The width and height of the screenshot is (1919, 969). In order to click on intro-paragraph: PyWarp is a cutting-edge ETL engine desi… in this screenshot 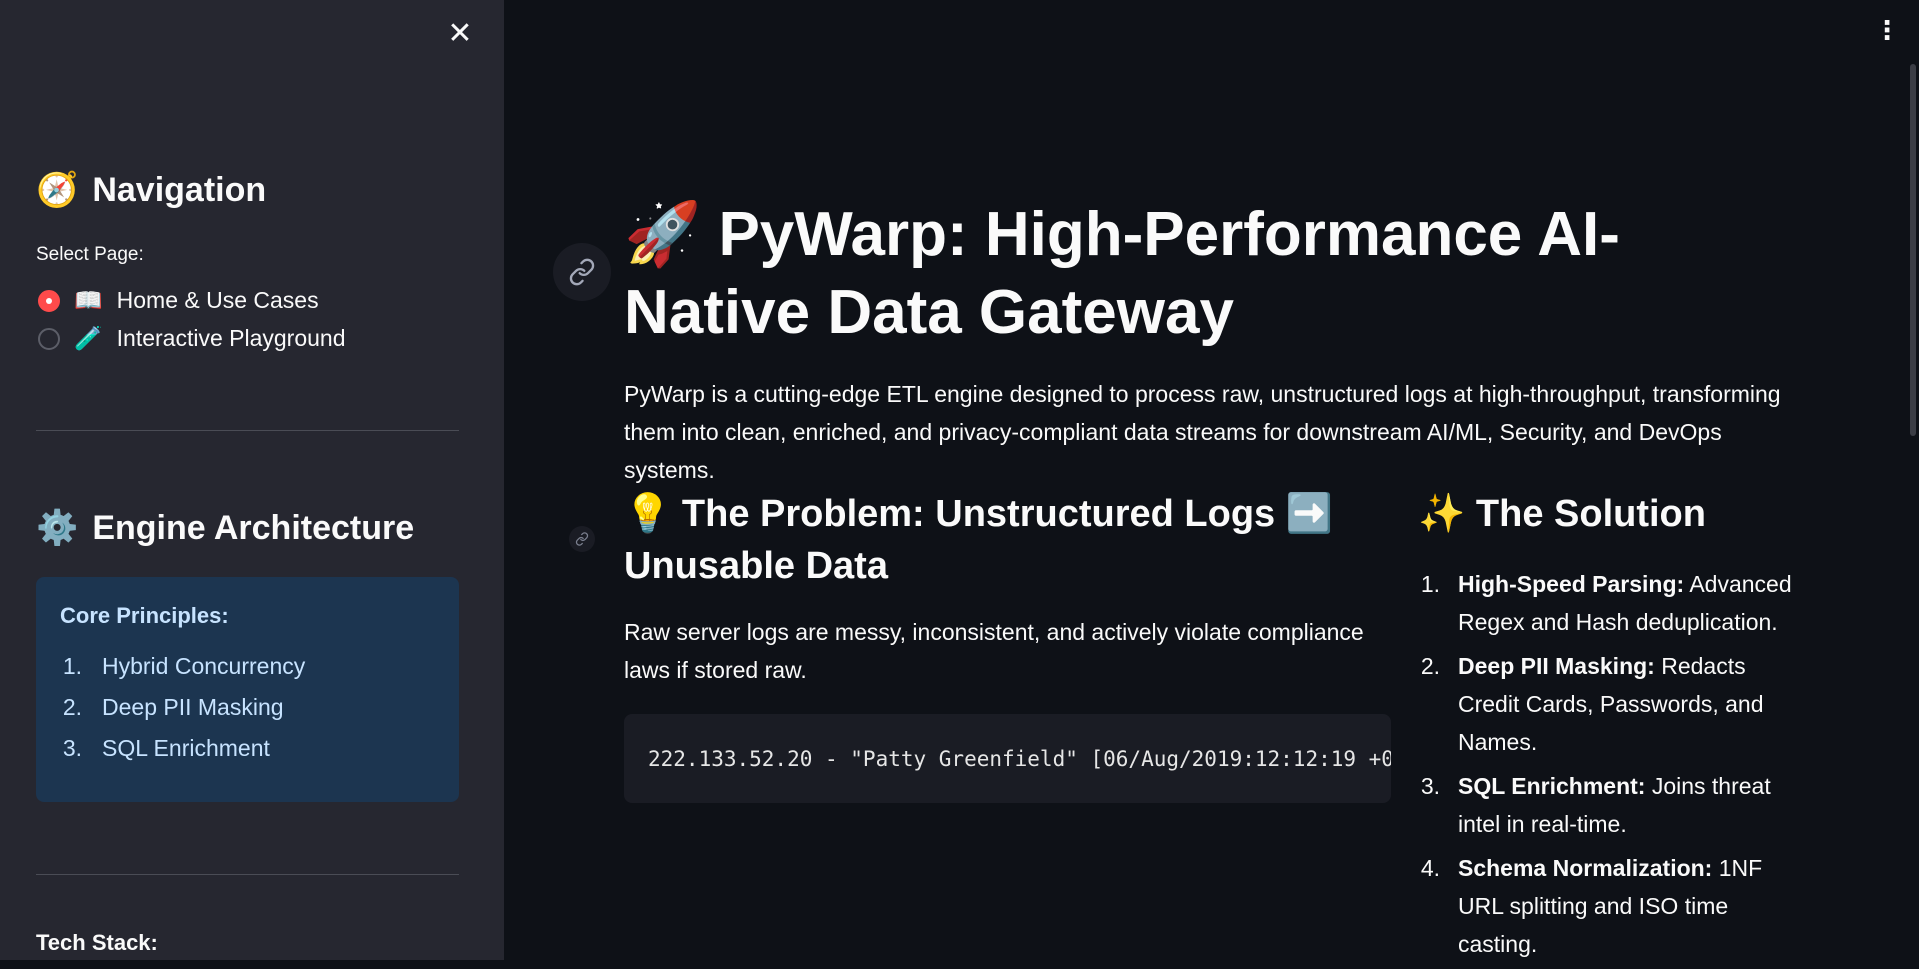, I will do `click(1202, 432)`.